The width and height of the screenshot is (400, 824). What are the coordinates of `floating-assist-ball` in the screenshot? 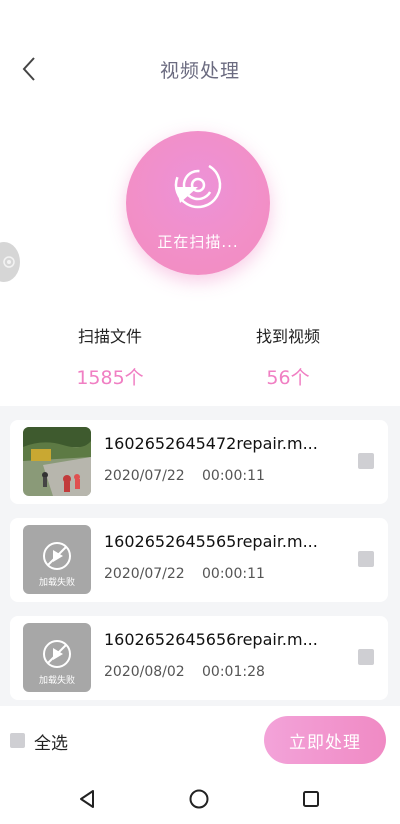 It's located at (10, 262).